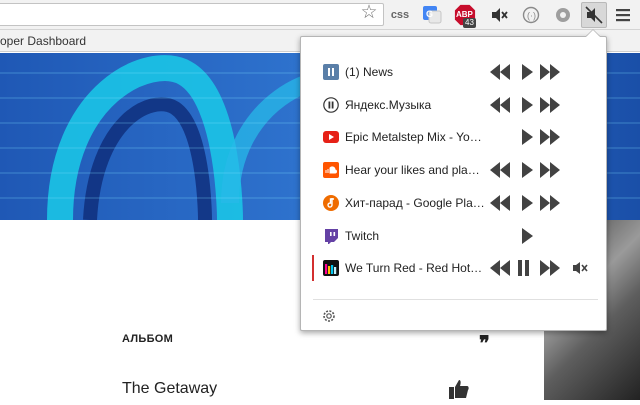  What do you see at coordinates (313, 268) in the screenshot?
I see `active-tab-indicator` at bounding box center [313, 268].